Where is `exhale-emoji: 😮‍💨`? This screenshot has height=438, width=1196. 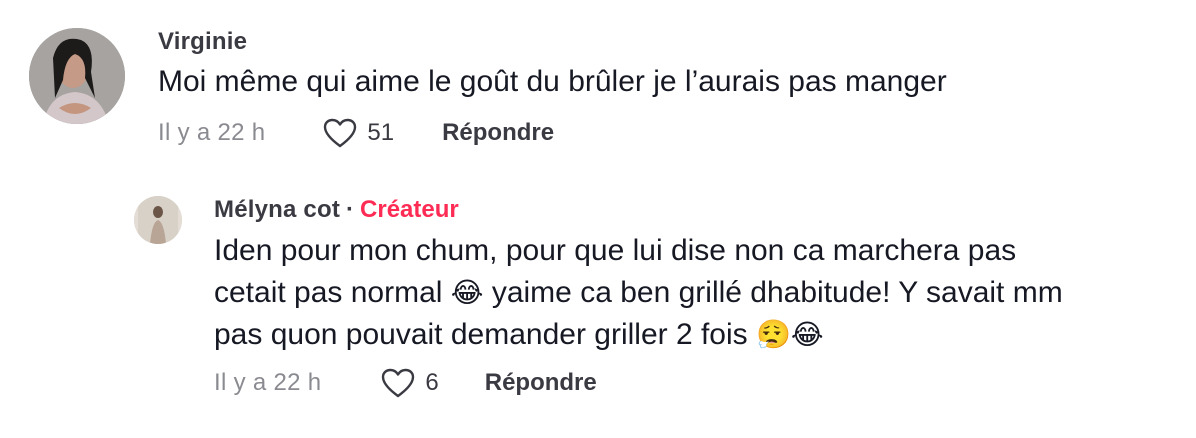
exhale-emoji: 😮‍💨 is located at coordinates (773, 334).